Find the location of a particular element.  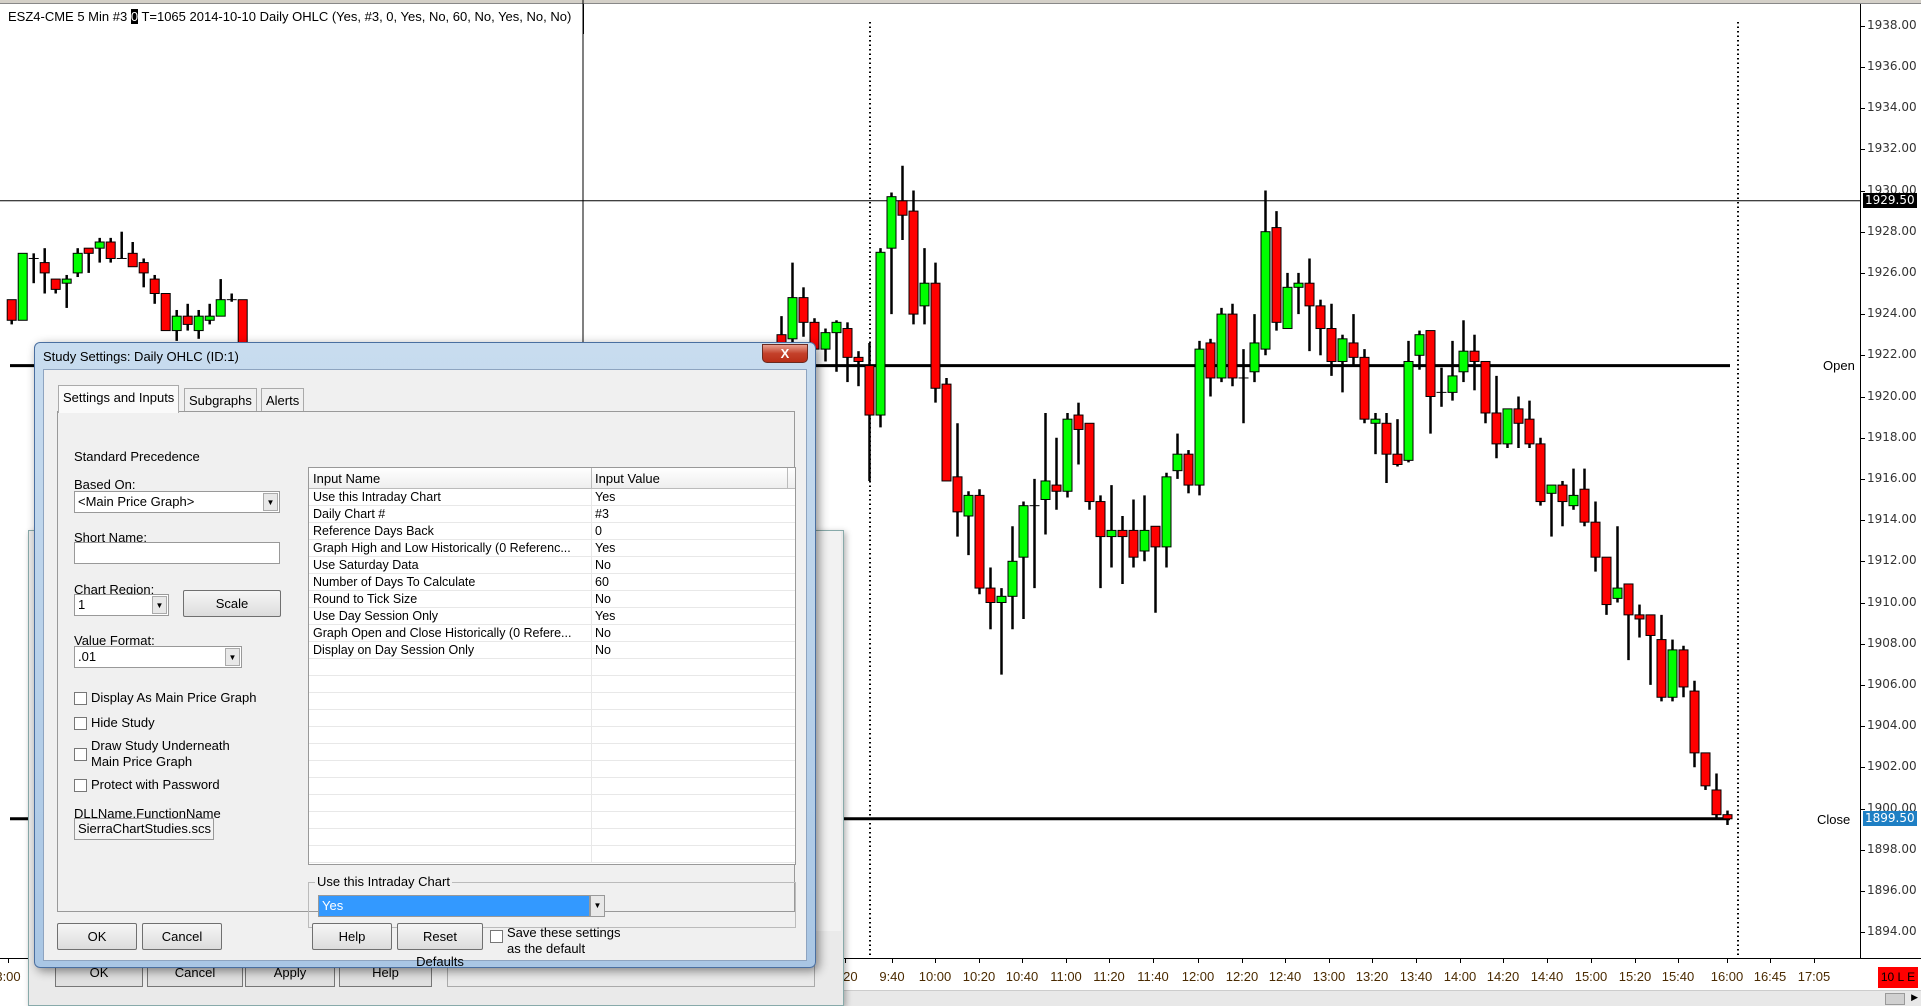

scale-button: Scale is located at coordinates (232, 603).